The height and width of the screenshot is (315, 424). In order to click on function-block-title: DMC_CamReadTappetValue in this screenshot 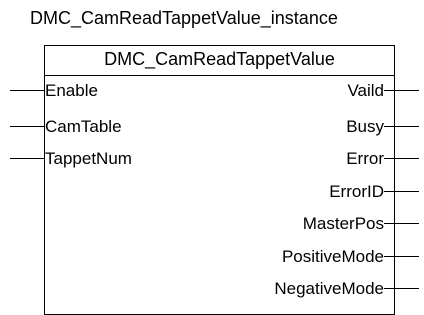, I will do `click(219, 61)`.